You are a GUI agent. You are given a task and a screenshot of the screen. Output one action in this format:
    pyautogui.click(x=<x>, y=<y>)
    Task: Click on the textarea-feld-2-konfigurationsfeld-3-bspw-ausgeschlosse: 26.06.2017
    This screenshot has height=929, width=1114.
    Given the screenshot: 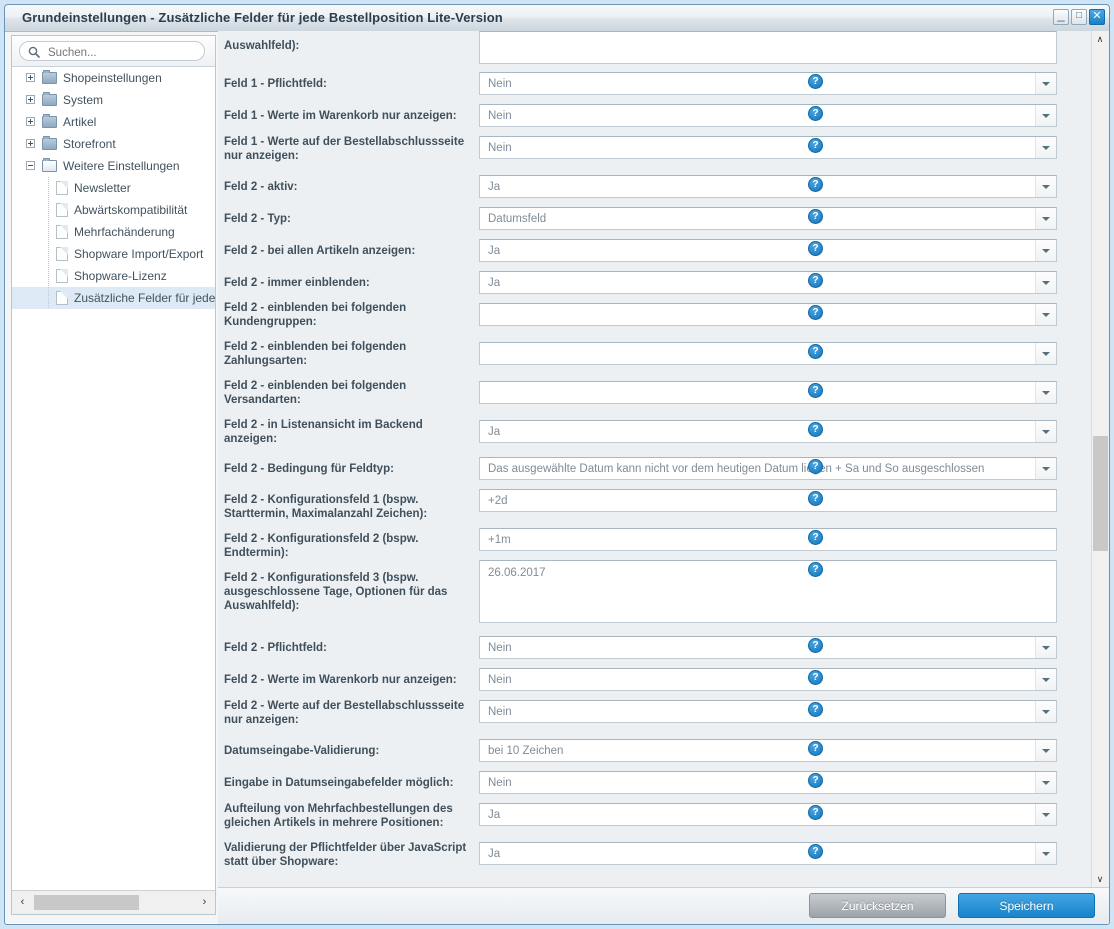 What is the action you would take?
    pyautogui.click(x=768, y=591)
    